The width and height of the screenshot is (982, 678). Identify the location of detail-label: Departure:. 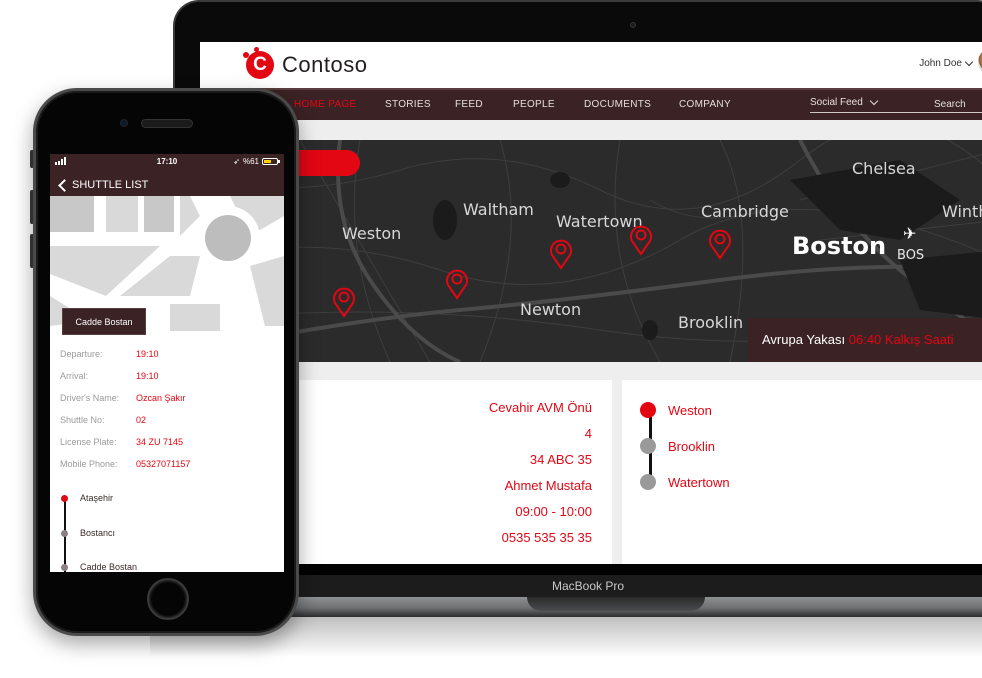
(81, 354).